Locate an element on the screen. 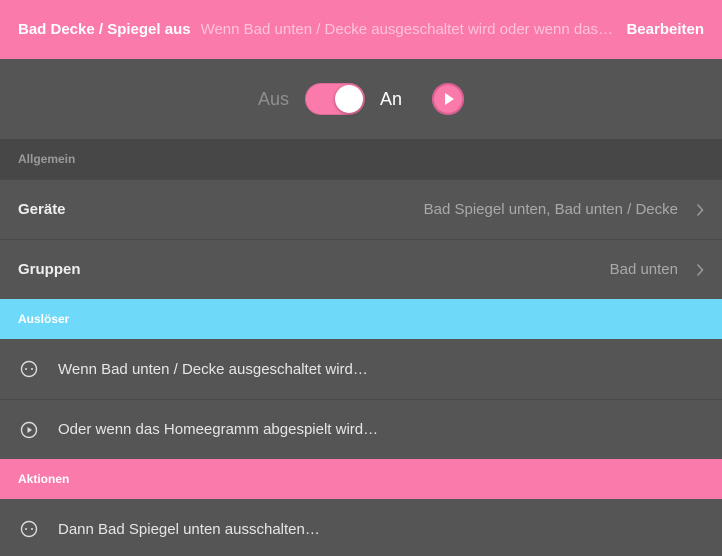 This screenshot has height=556, width=722. play-icon is located at coordinates (449, 99).